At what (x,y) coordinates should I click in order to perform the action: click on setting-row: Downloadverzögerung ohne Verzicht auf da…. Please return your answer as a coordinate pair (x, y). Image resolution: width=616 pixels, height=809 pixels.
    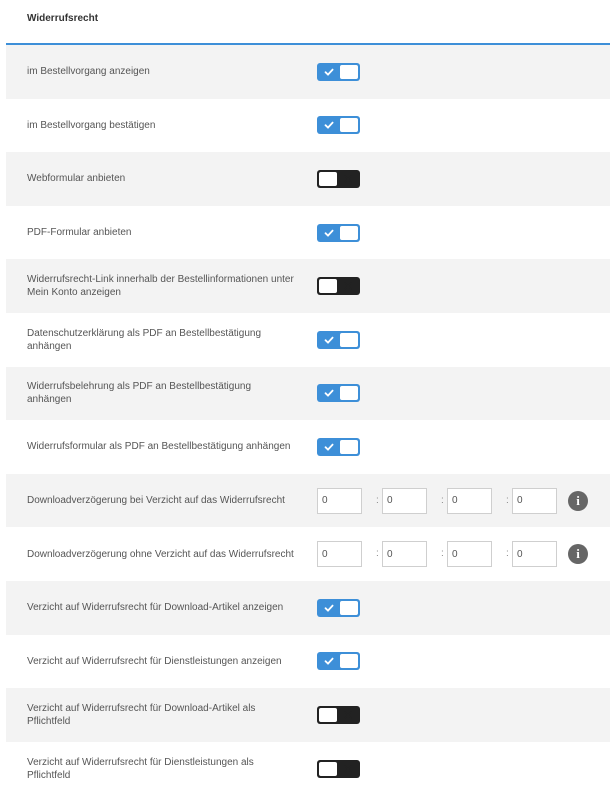
    Looking at the image, I should click on (308, 554).